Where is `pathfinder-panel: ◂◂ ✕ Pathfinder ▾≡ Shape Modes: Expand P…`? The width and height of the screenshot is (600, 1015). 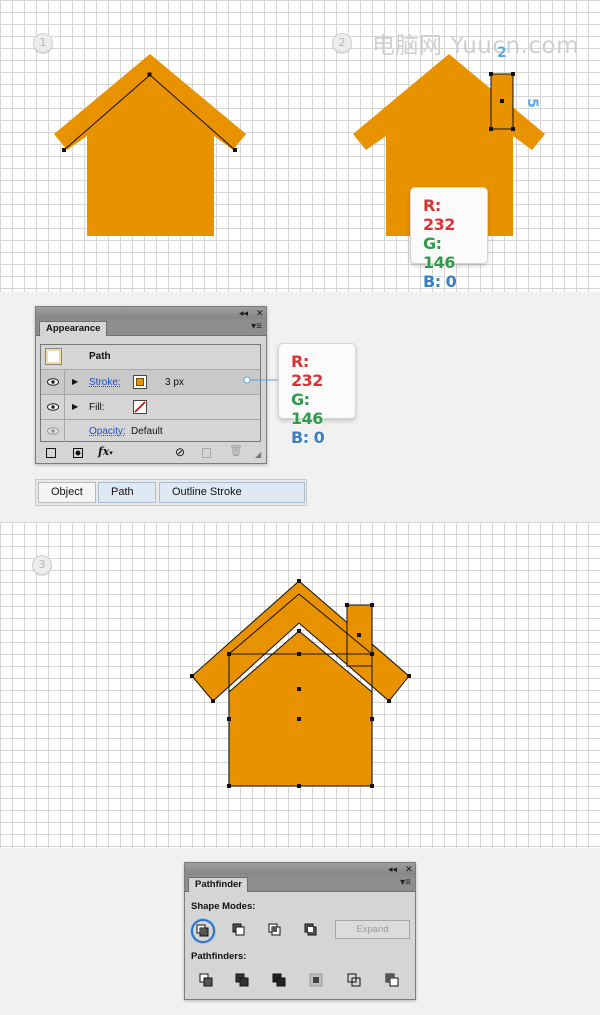 pathfinder-panel: ◂◂ ✕ Pathfinder ▾≡ Shape Modes: Expand P… is located at coordinates (300, 931).